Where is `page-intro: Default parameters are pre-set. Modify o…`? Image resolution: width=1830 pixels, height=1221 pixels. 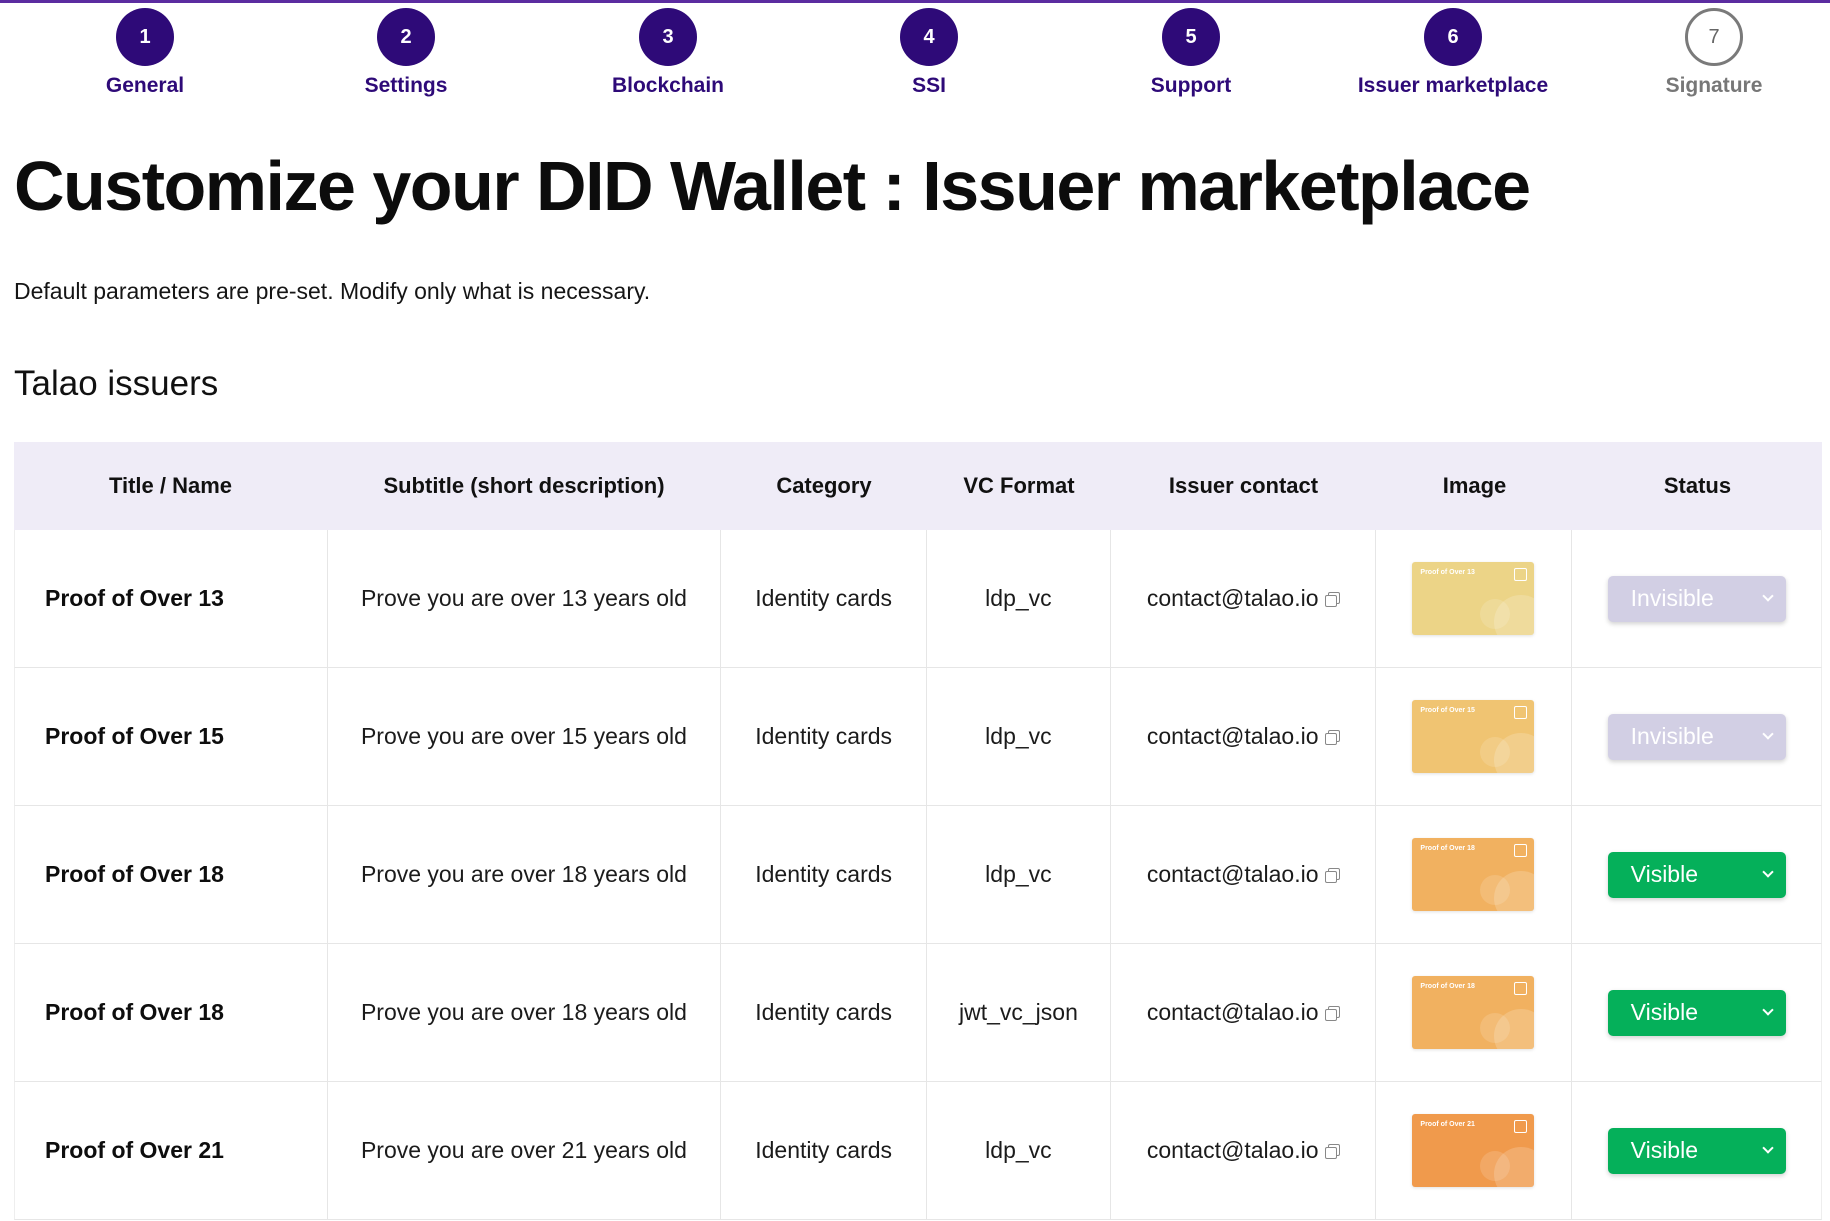 page-intro: Default parameters are pre-set. Modify o… is located at coordinates (332, 291).